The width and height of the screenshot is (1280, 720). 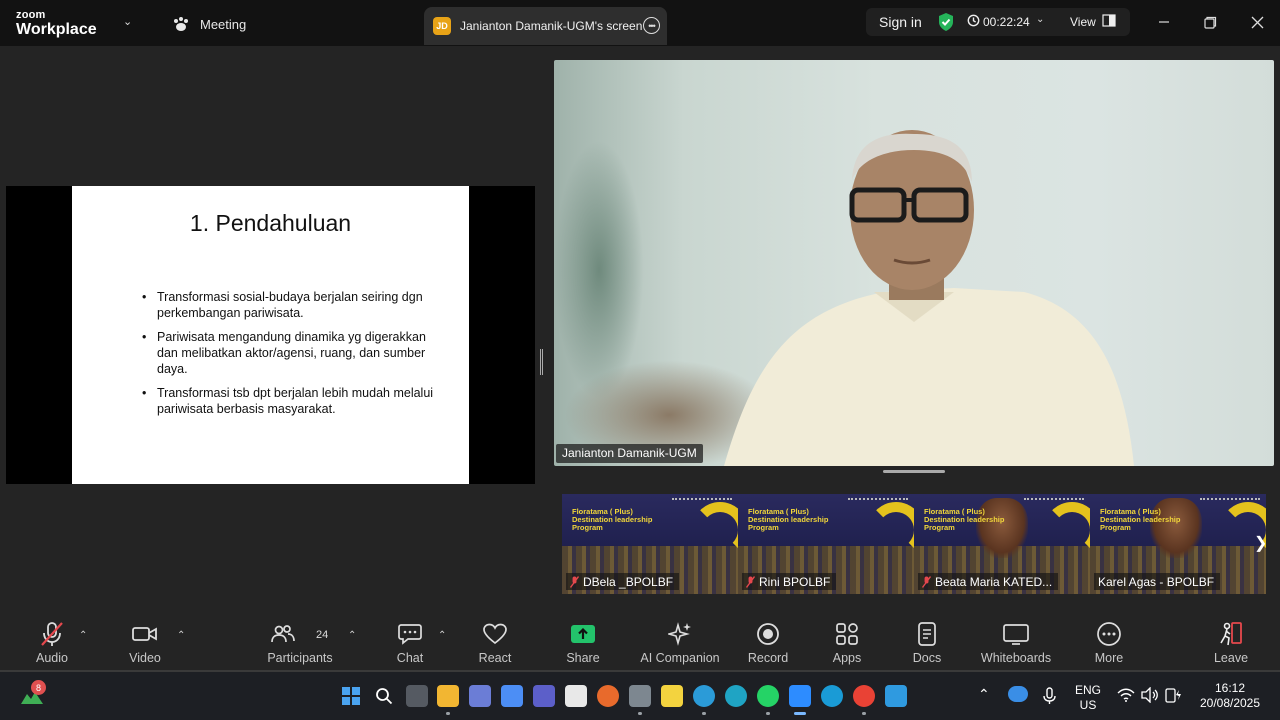 I want to click on sign-in-button: Sign in, so click(x=900, y=22).